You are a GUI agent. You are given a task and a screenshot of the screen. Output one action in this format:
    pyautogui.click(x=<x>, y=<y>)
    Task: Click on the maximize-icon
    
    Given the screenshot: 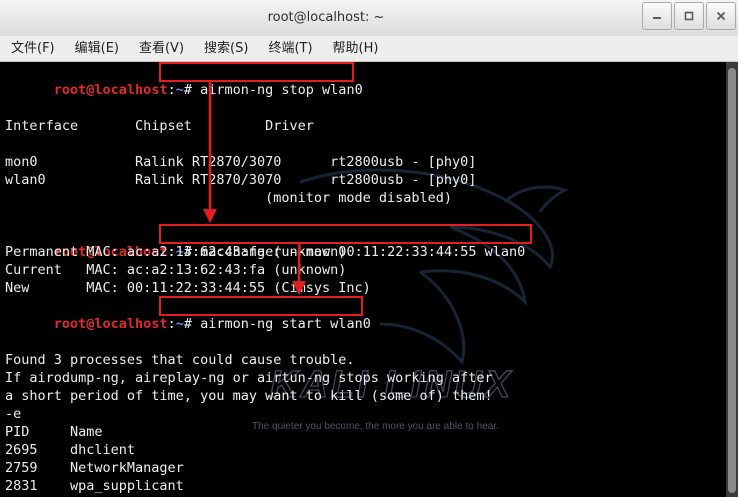 What is the action you would take?
    pyautogui.click(x=689, y=16)
    